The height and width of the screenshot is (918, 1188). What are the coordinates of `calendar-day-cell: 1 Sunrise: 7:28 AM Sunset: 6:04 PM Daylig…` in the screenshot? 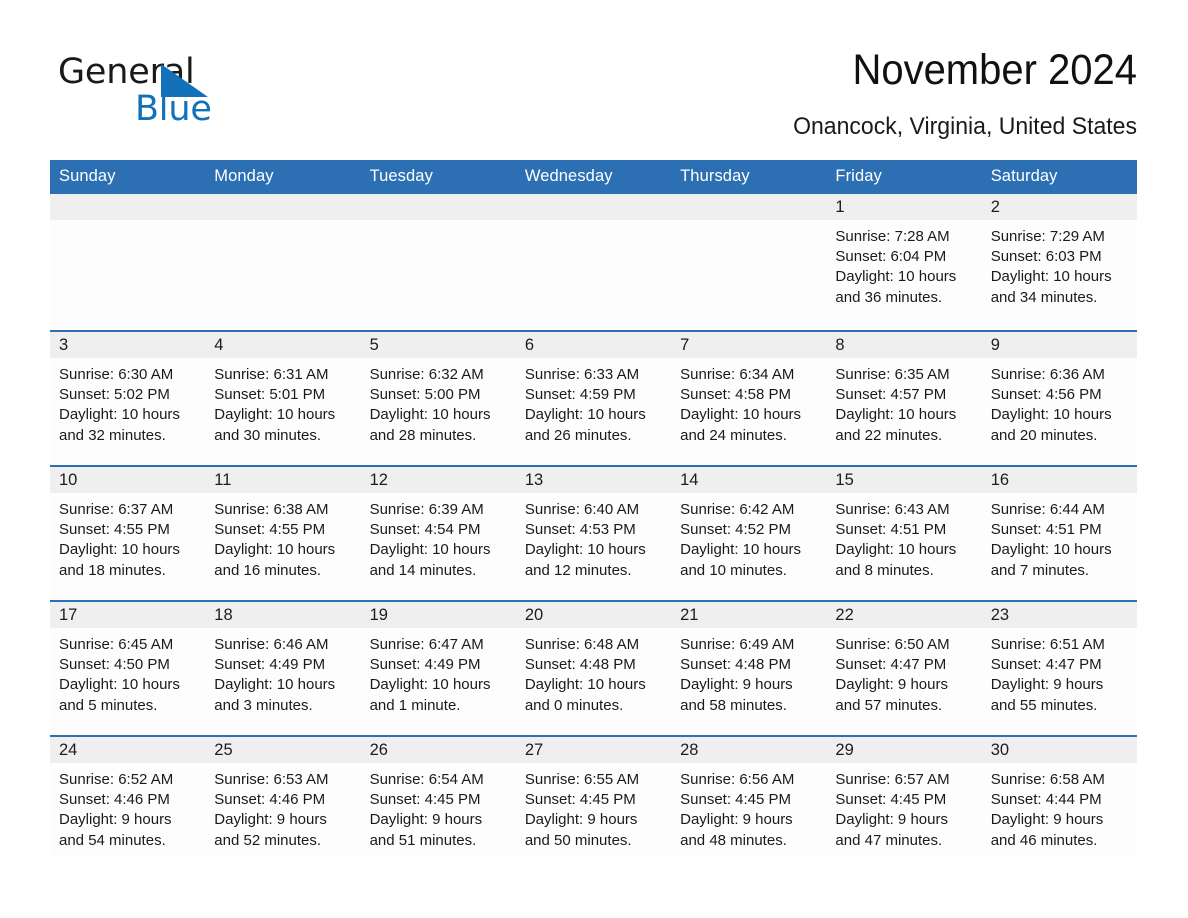 It's located at (904, 262).